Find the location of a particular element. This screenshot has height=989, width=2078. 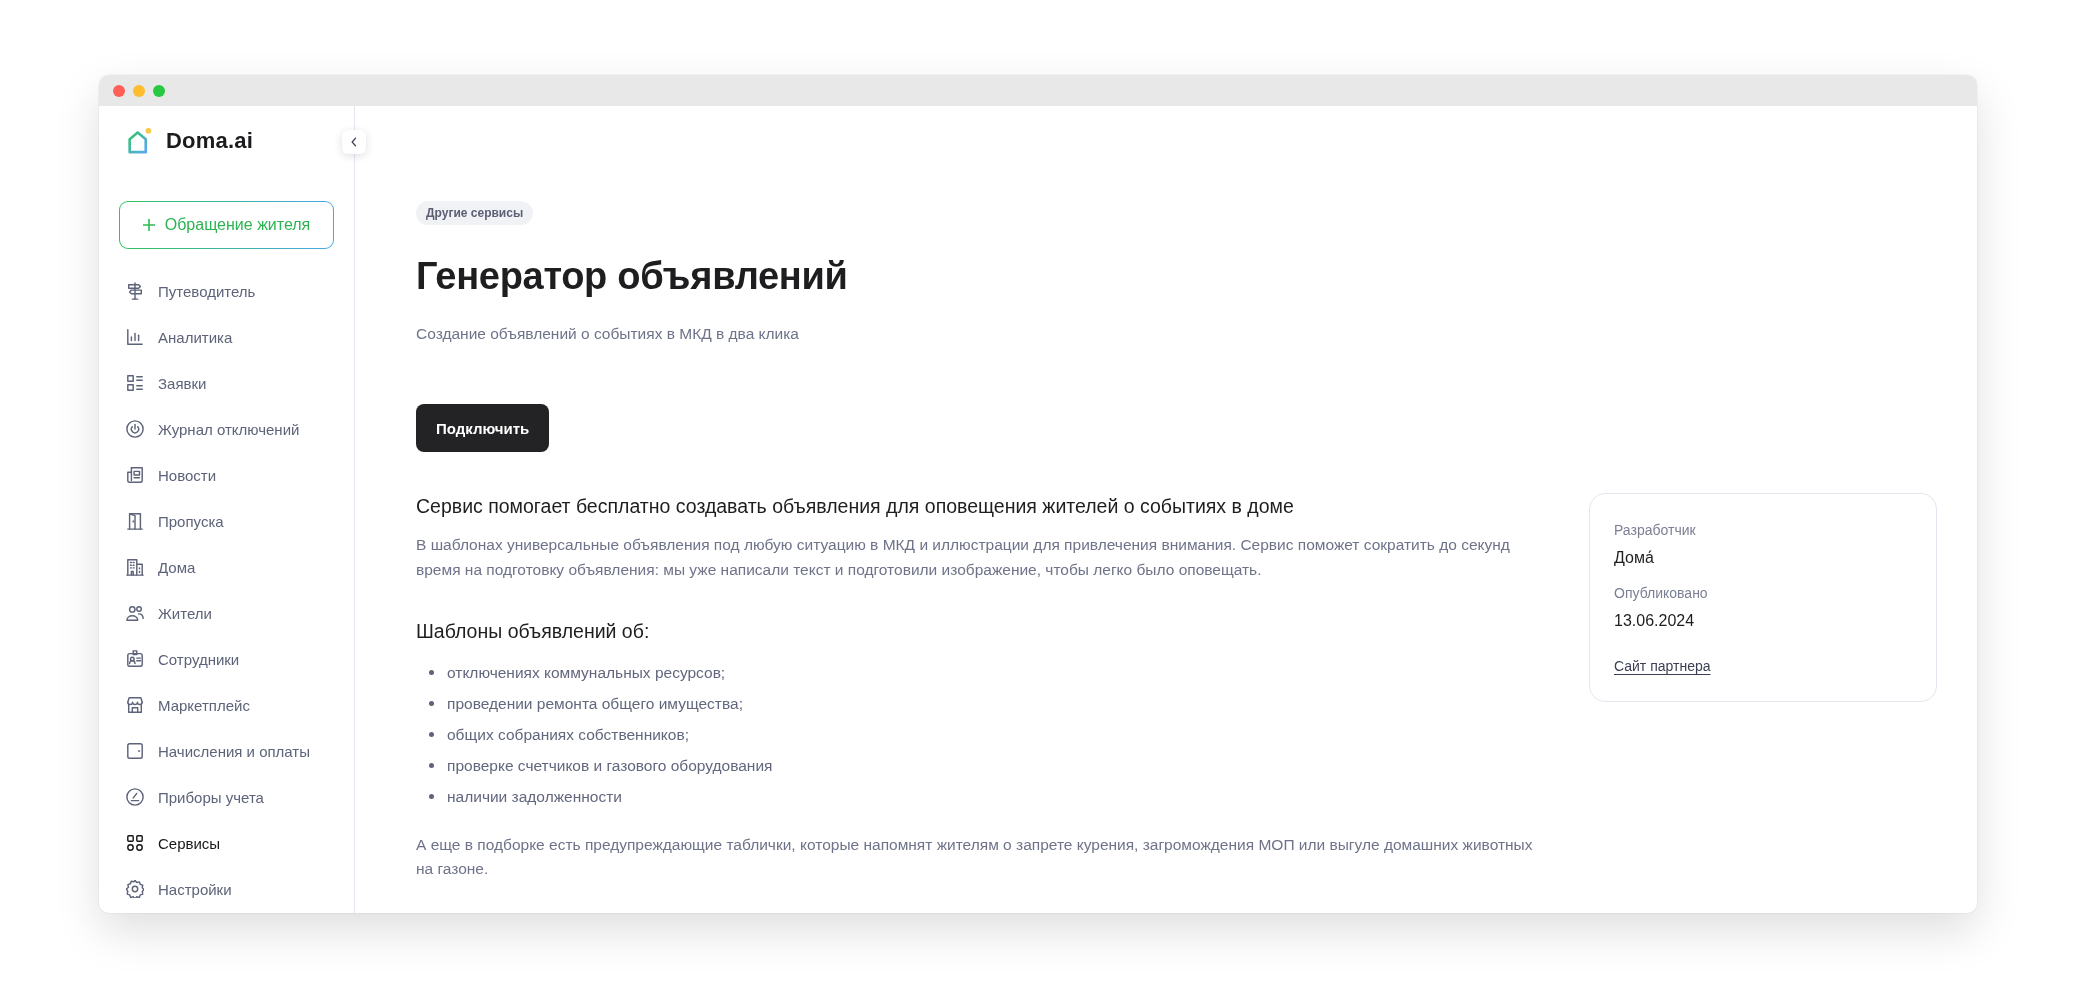

connect-button: Подключить is located at coordinates (483, 428).